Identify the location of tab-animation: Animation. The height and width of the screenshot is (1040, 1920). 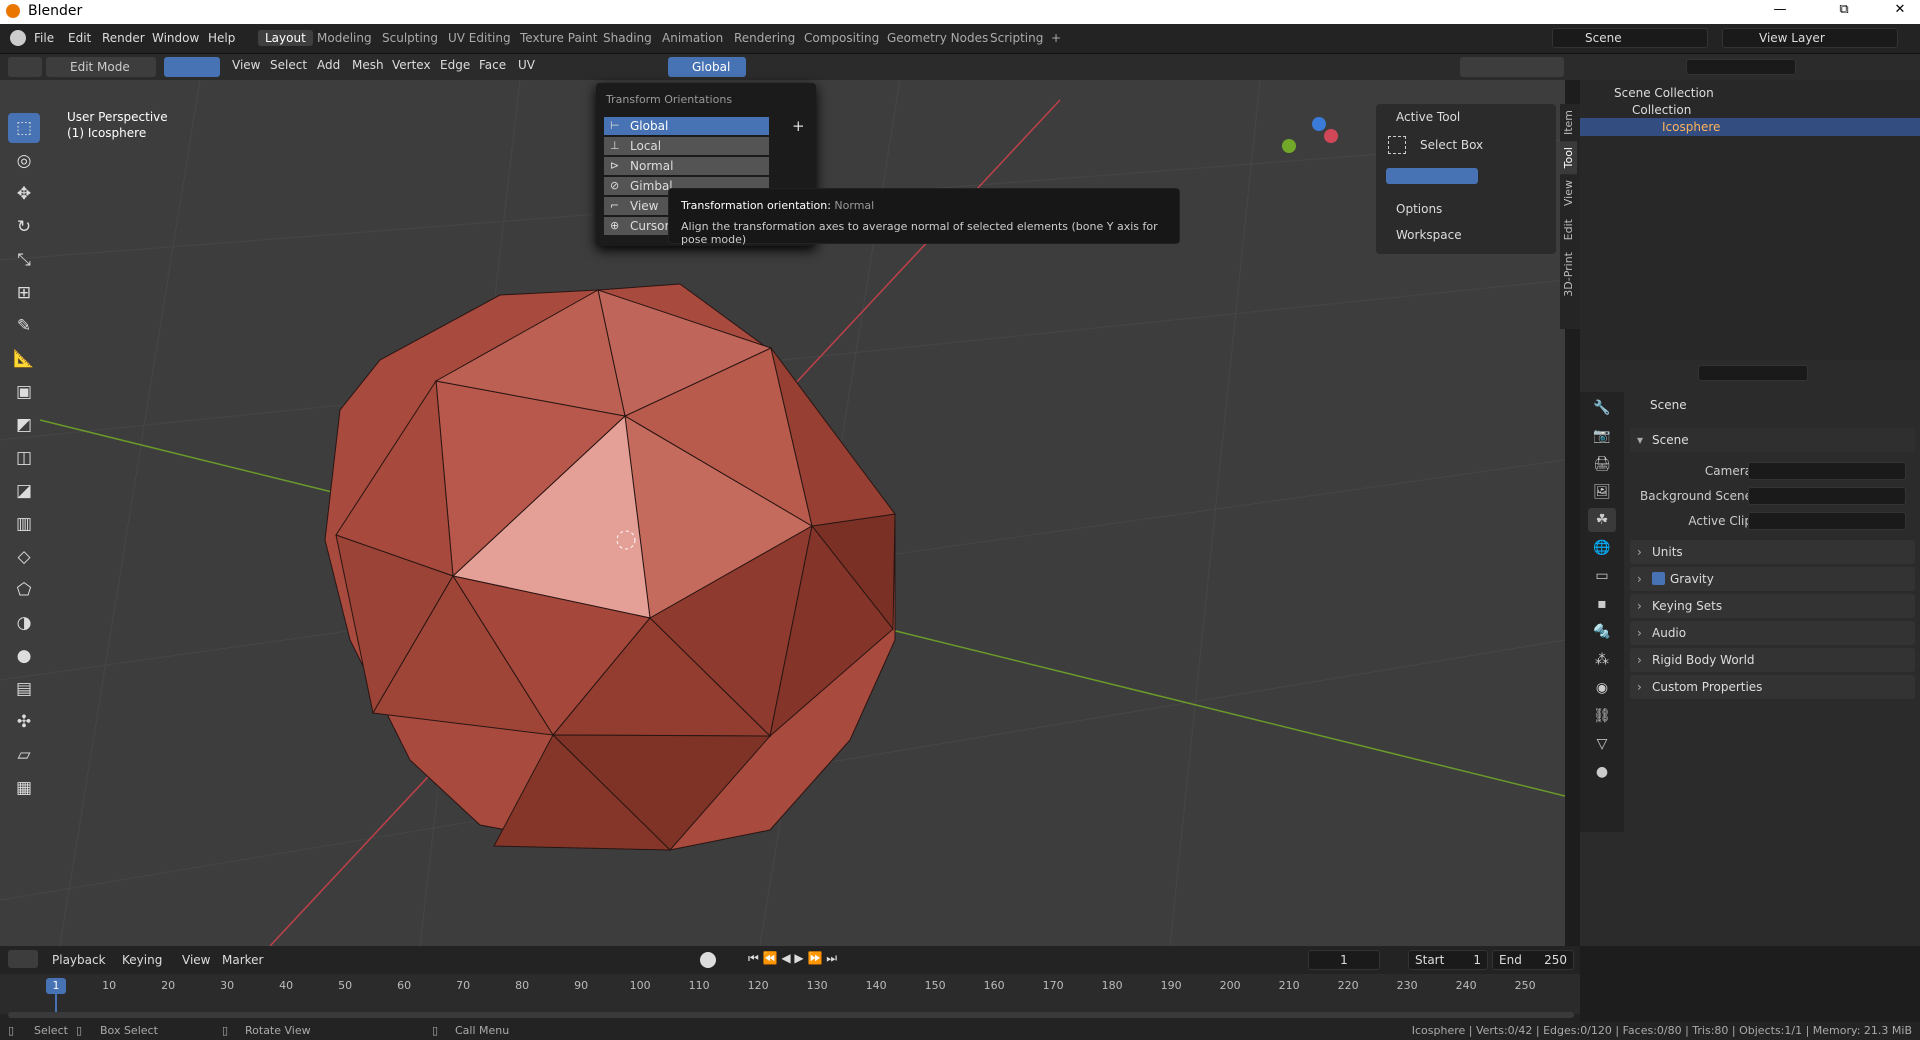
(692, 38).